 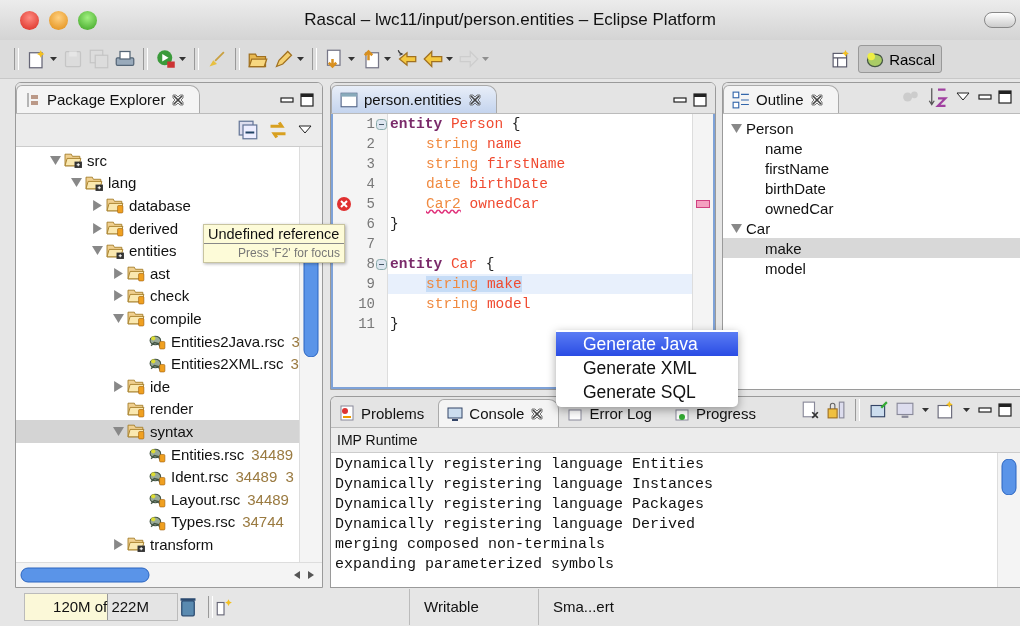 I want to click on menu-item: Generate XML, so click(x=647, y=368).